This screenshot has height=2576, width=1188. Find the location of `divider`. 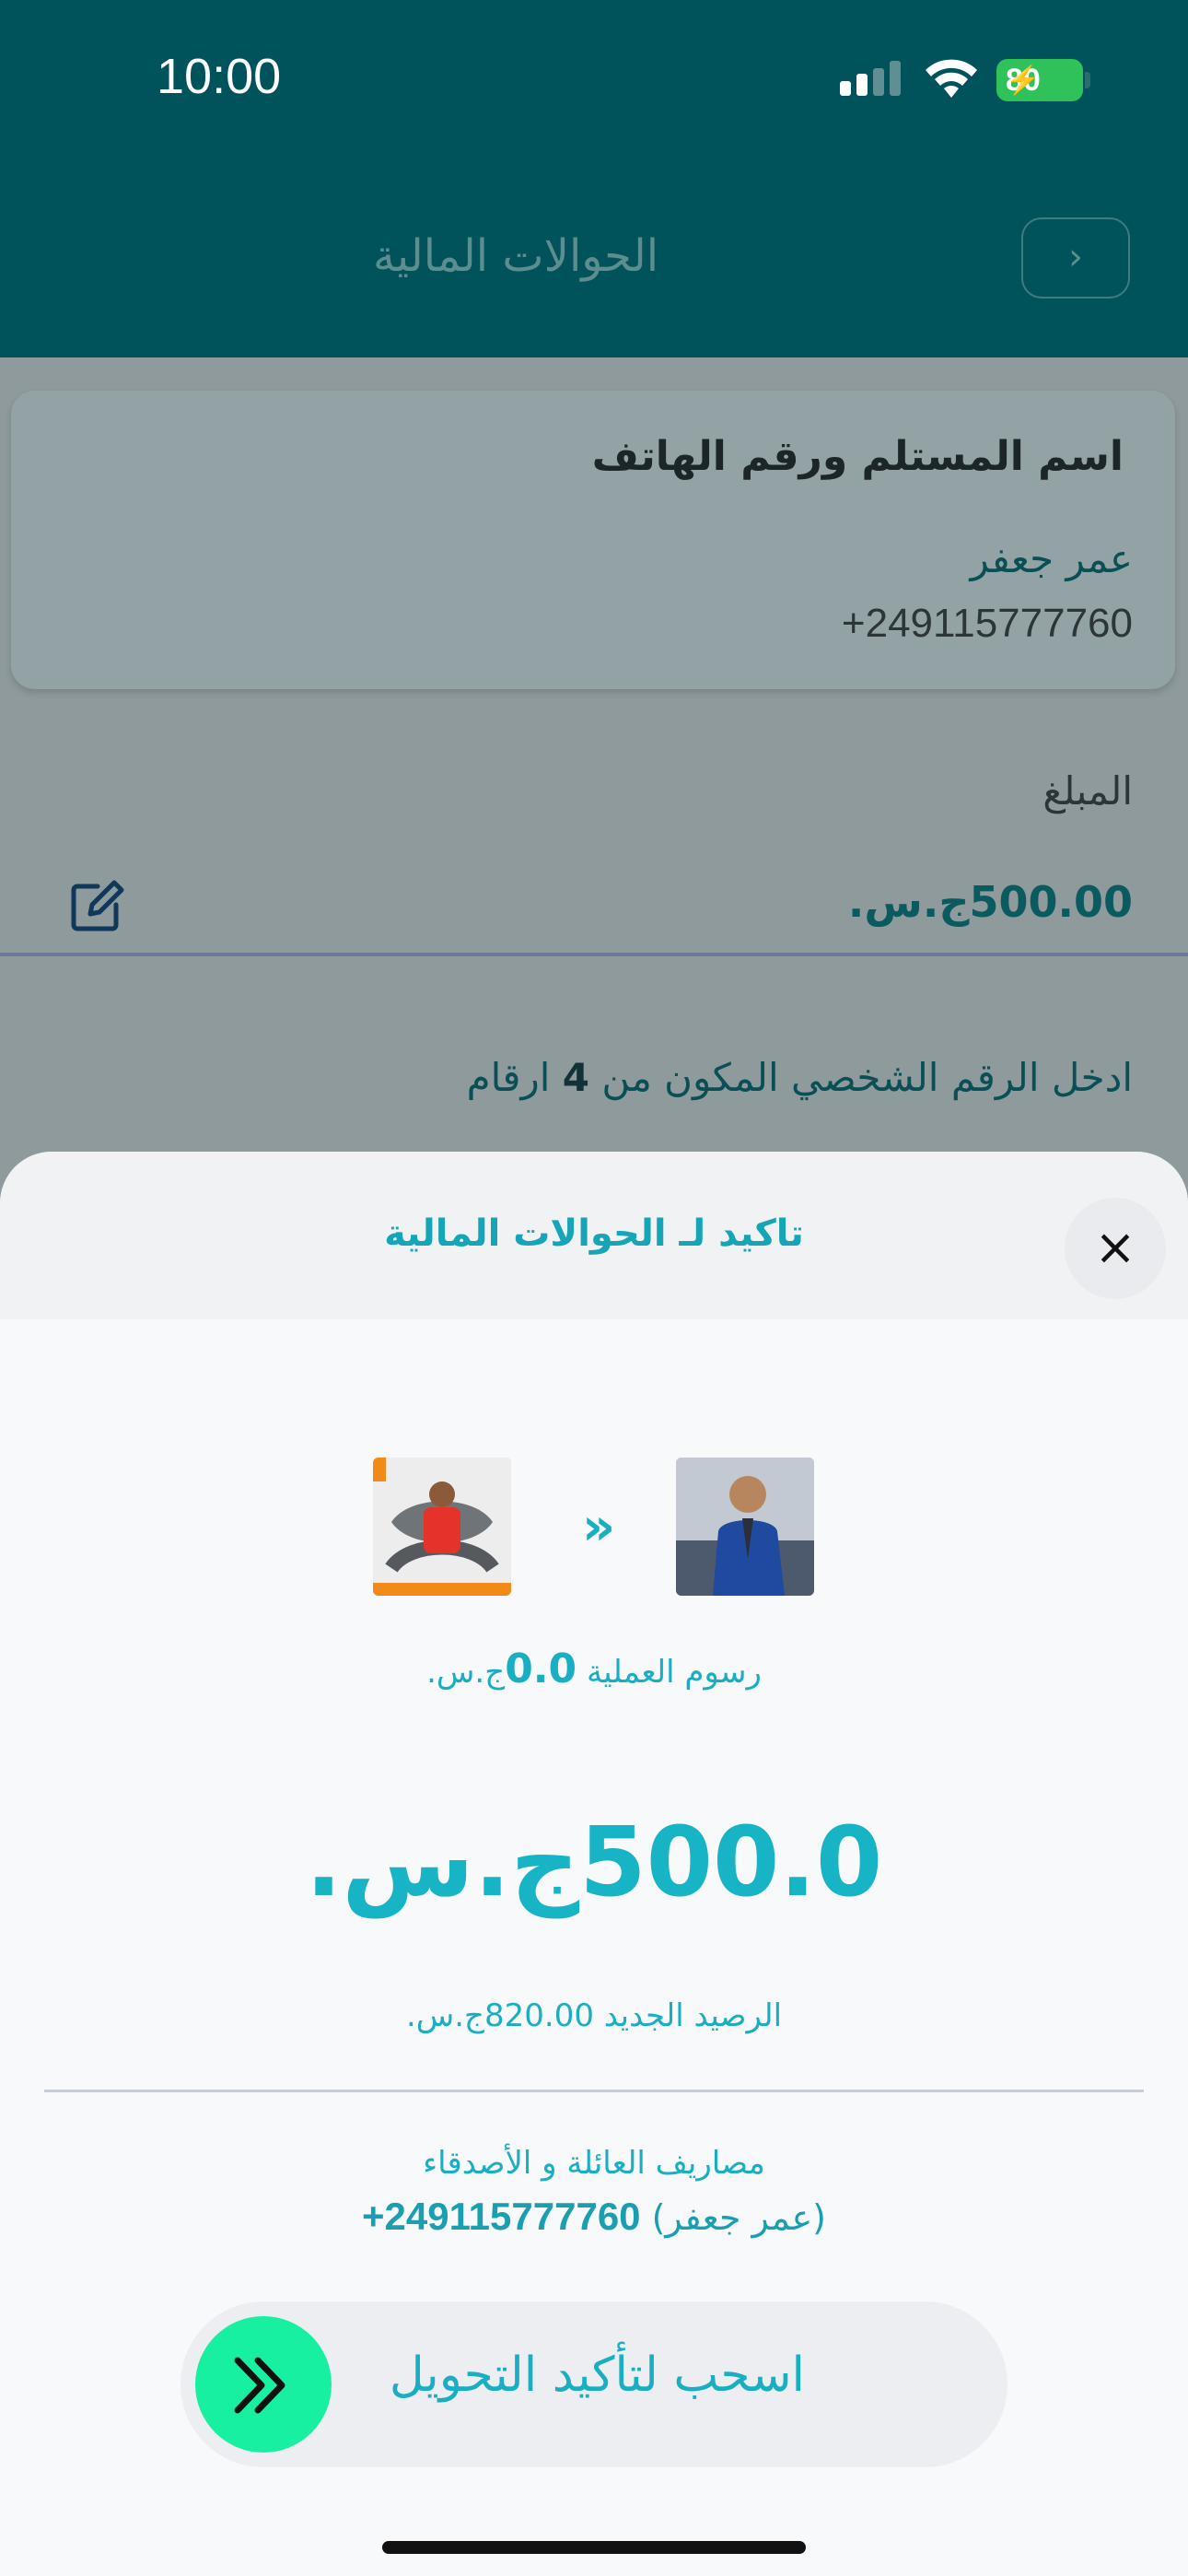

divider is located at coordinates (594, 2091).